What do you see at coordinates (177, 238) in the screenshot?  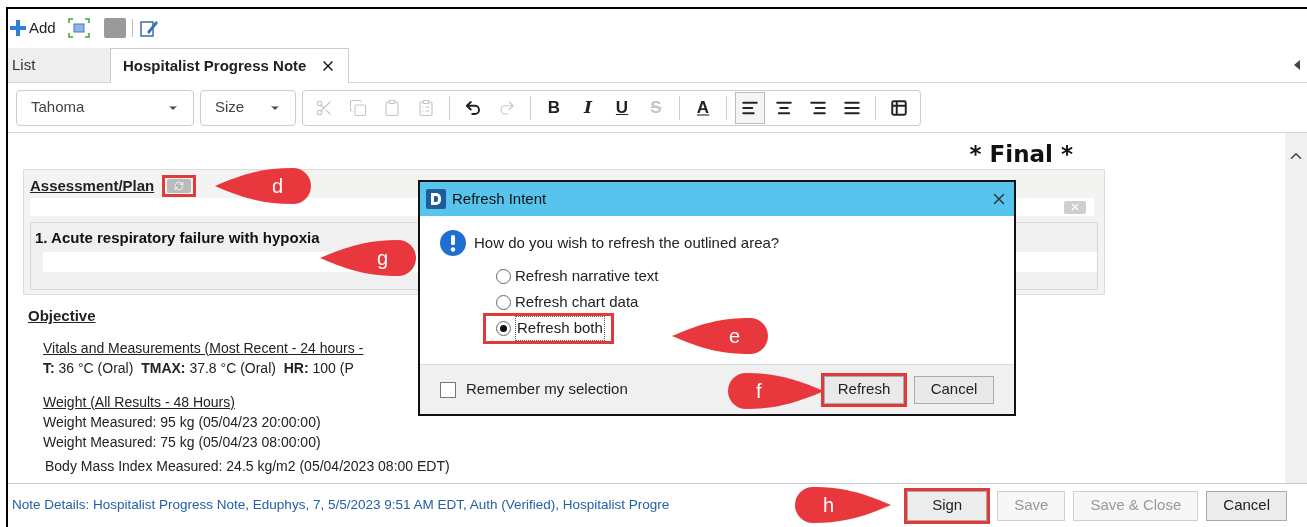 I see `problem-title: 1. Acute respiratory failure with hypoxia` at bounding box center [177, 238].